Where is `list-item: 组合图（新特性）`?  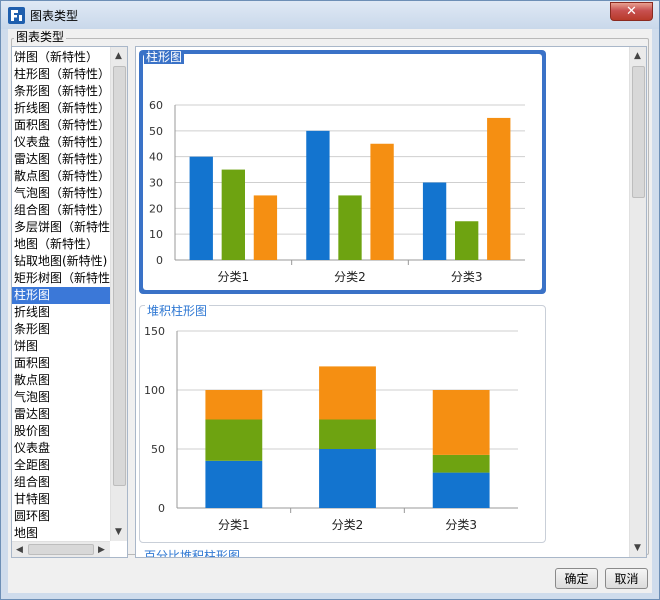
list-item: 组合图（新特性） is located at coordinates (61, 210).